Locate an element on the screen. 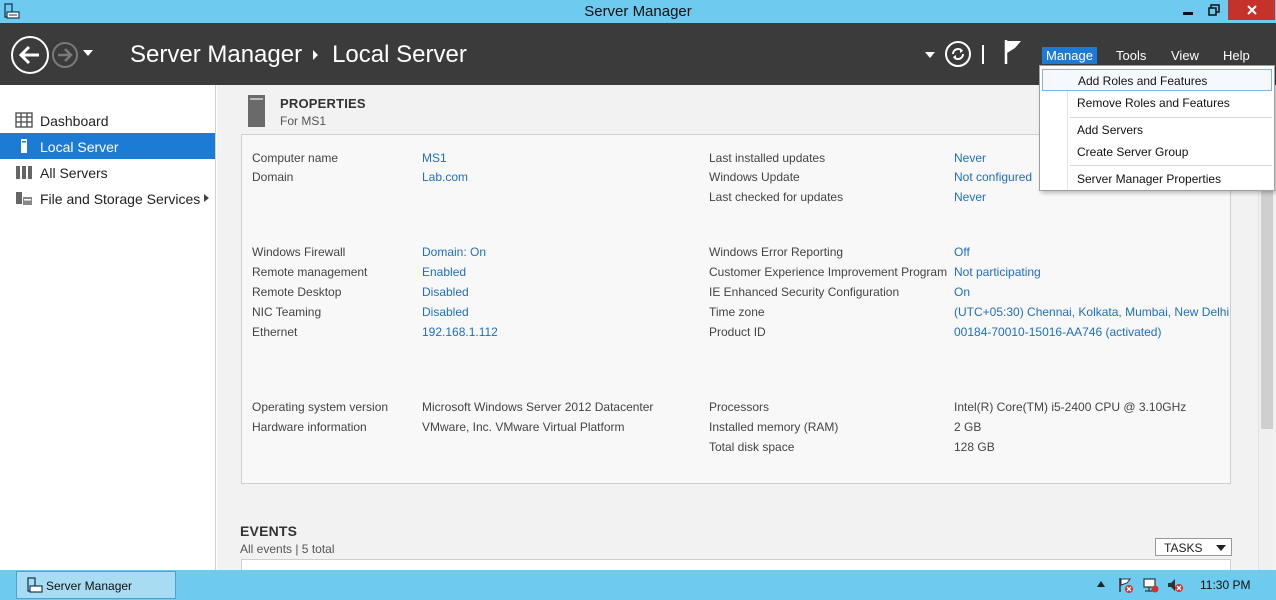  restore-button is located at coordinates (1213, 10).